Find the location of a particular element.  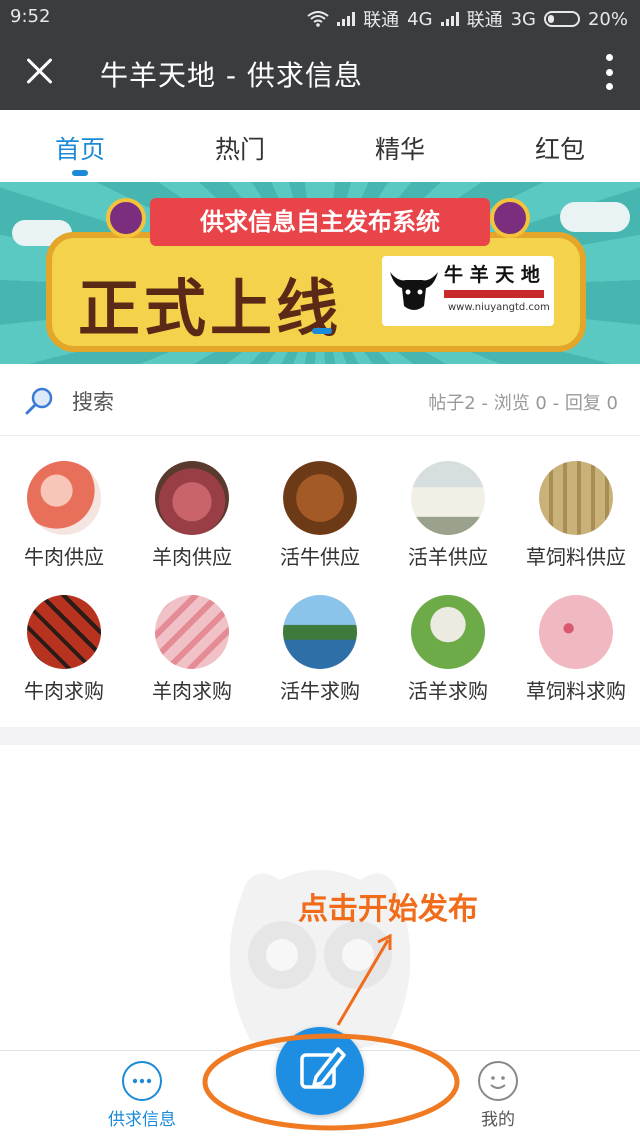

title-bar: 牛羊天地 - 供求信息 is located at coordinates (320, 72).